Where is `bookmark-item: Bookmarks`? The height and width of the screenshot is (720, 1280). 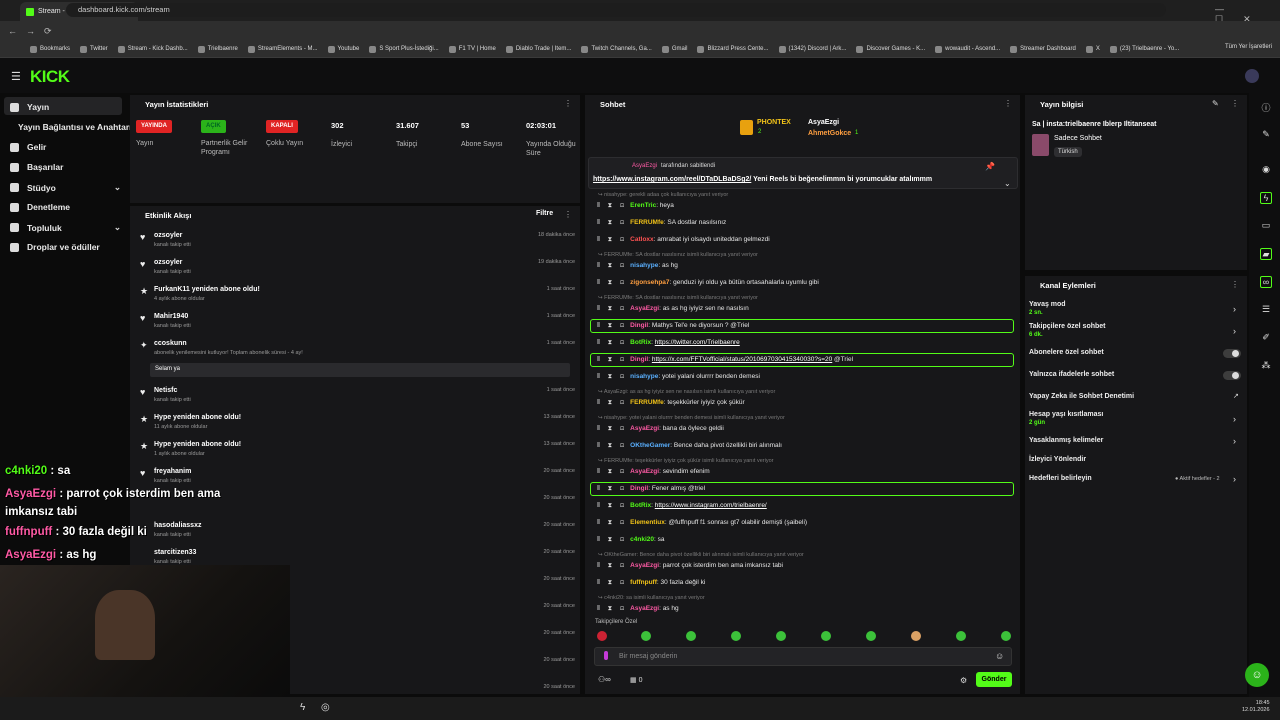 bookmark-item: Bookmarks is located at coordinates (50, 49).